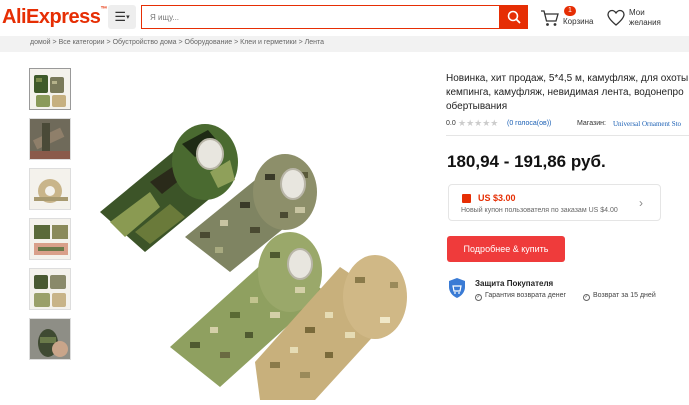  Describe the element at coordinates (54, 17) in the screenshot. I see `aliexpress-logo: AliExpress™` at that location.